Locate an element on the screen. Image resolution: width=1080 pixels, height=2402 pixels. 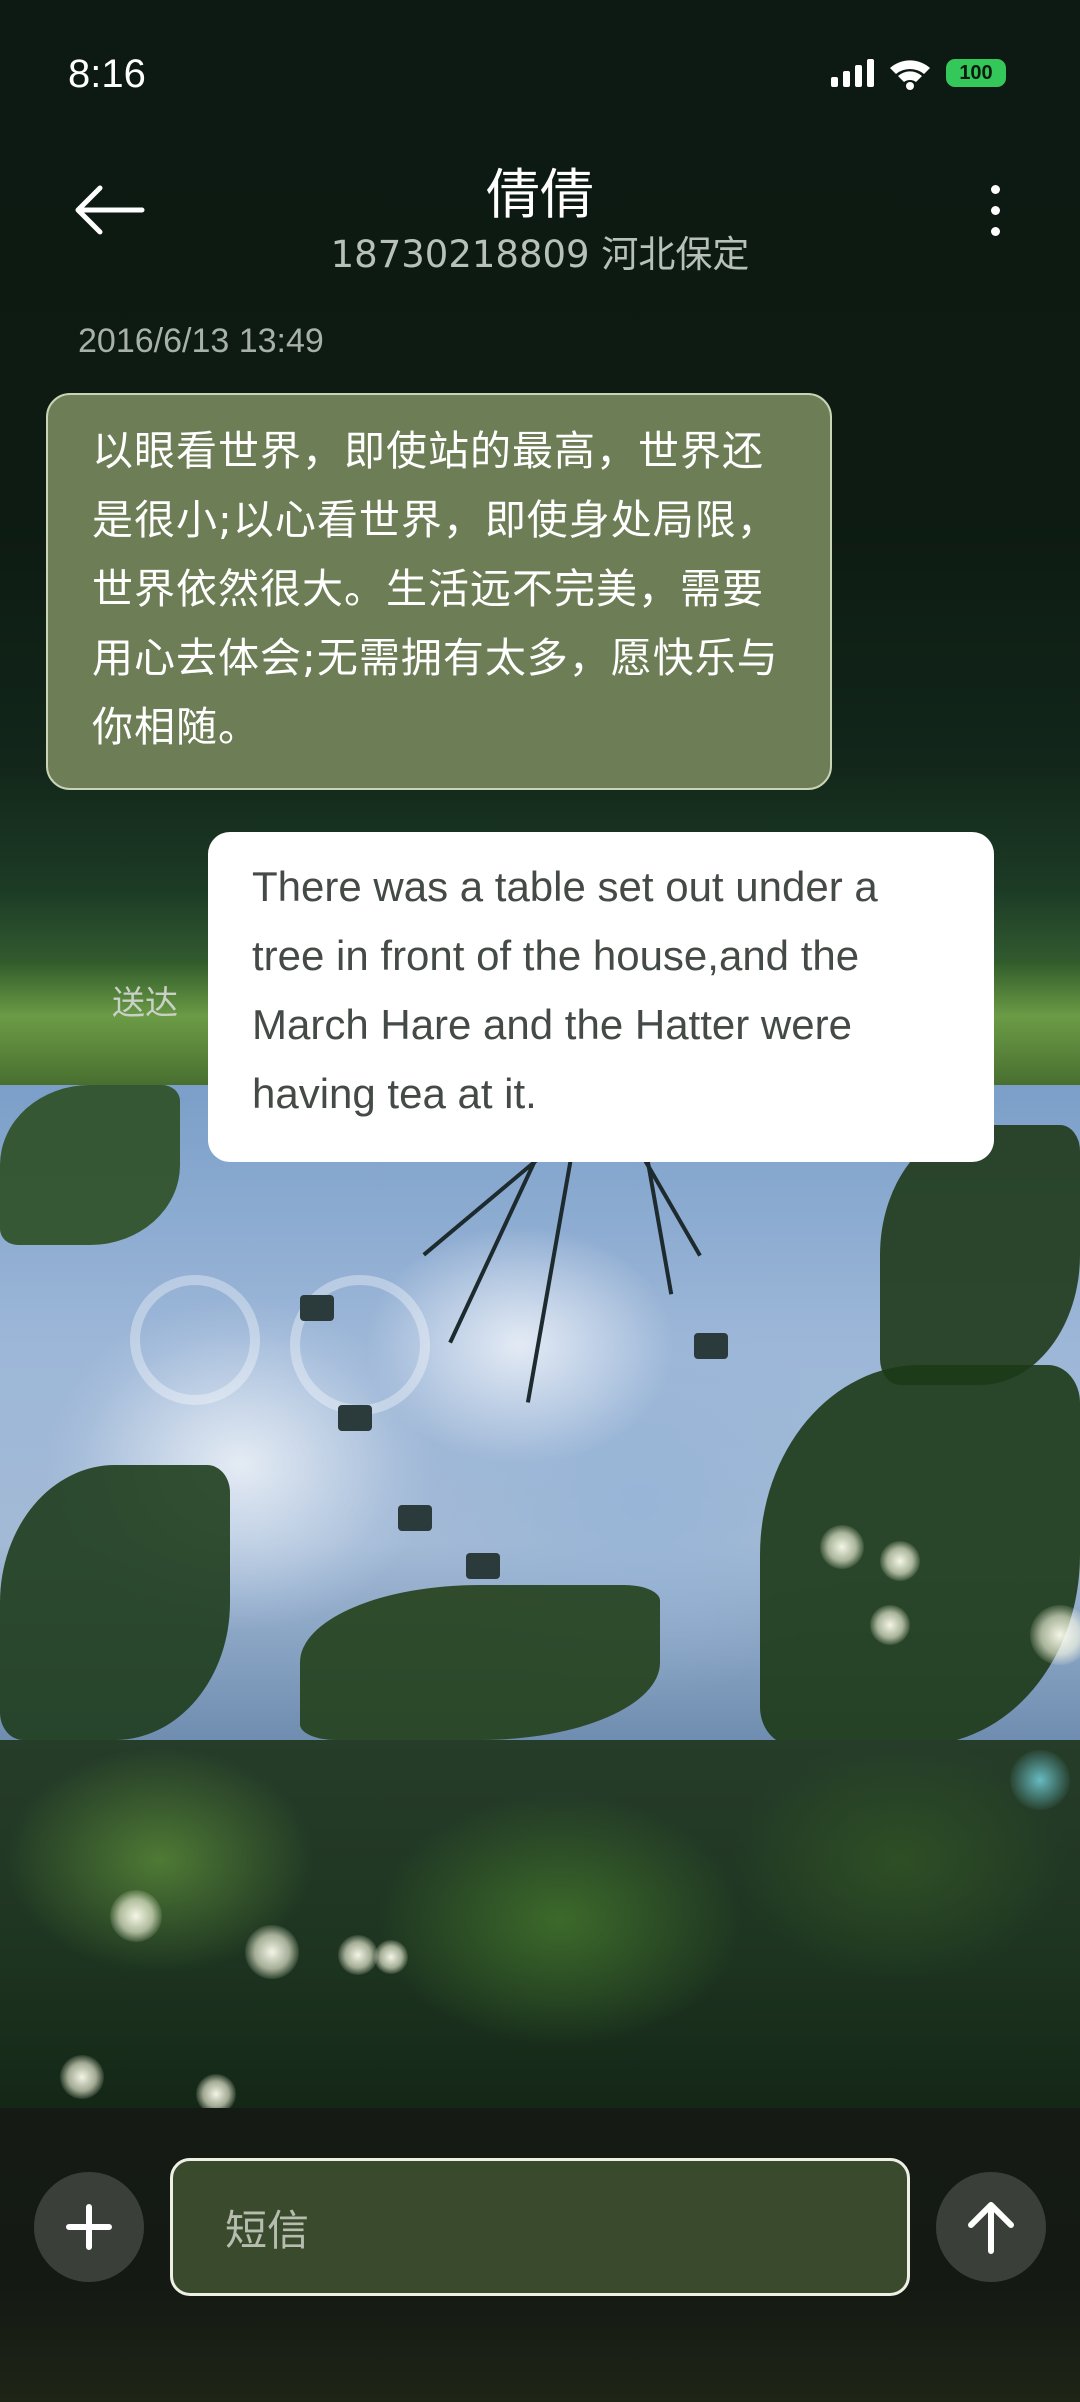
plus-icon is located at coordinates (89, 2227).